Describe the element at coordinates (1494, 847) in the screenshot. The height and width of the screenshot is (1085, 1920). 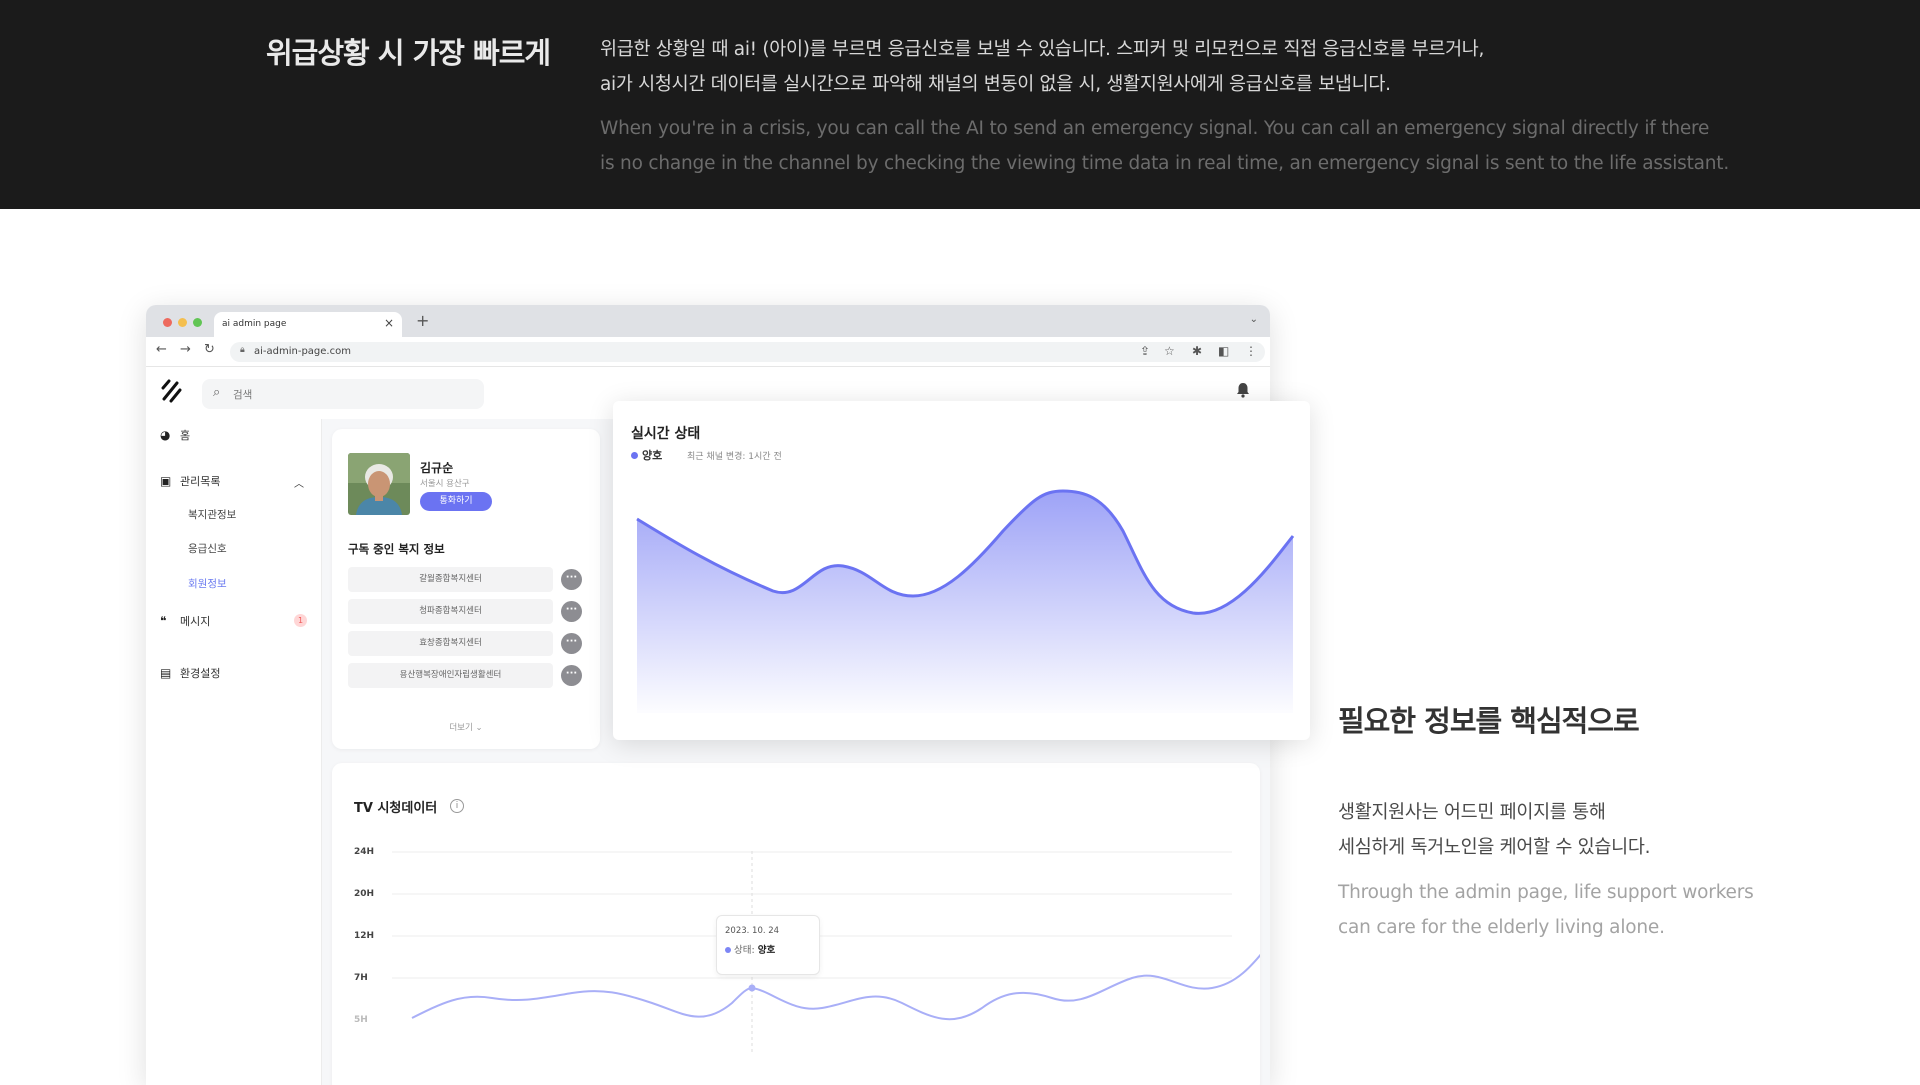
I see `care-ko-line2: 세심하게 독거노인을 케어할 수 있습니다.` at that location.